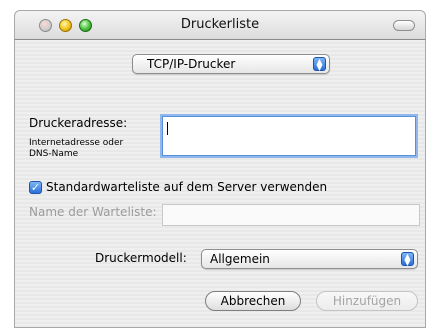 This screenshot has height=334, width=438. What do you see at coordinates (253, 301) in the screenshot?
I see `cancel-button: Abbrechen` at bounding box center [253, 301].